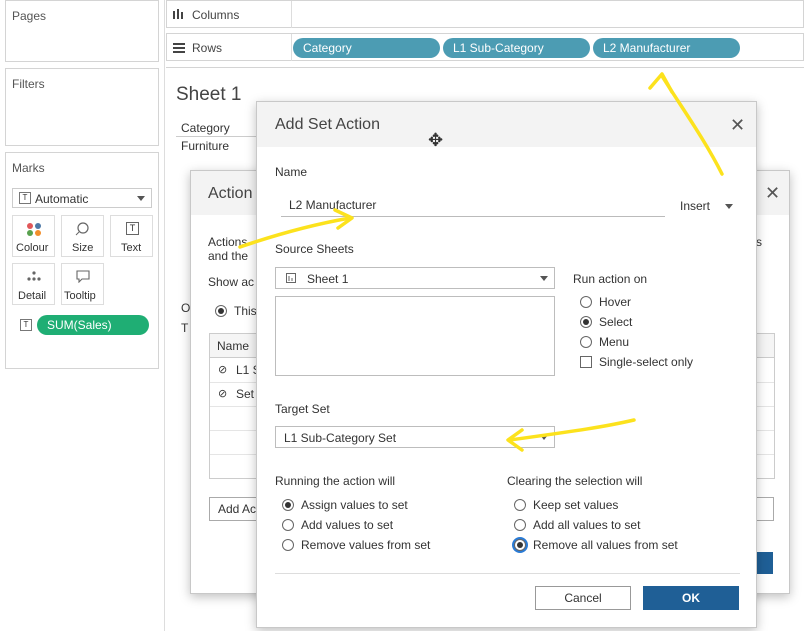 The image size is (804, 631). I want to click on row-pill-l1-sub-category: L1 Sub-Category, so click(516, 48).